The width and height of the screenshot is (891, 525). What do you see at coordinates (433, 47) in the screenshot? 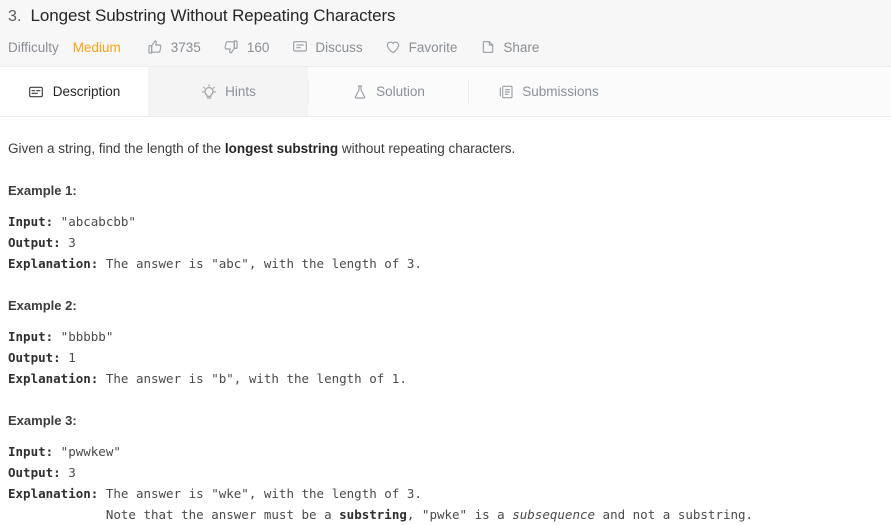
I see `favorite-label: Favorite` at bounding box center [433, 47].